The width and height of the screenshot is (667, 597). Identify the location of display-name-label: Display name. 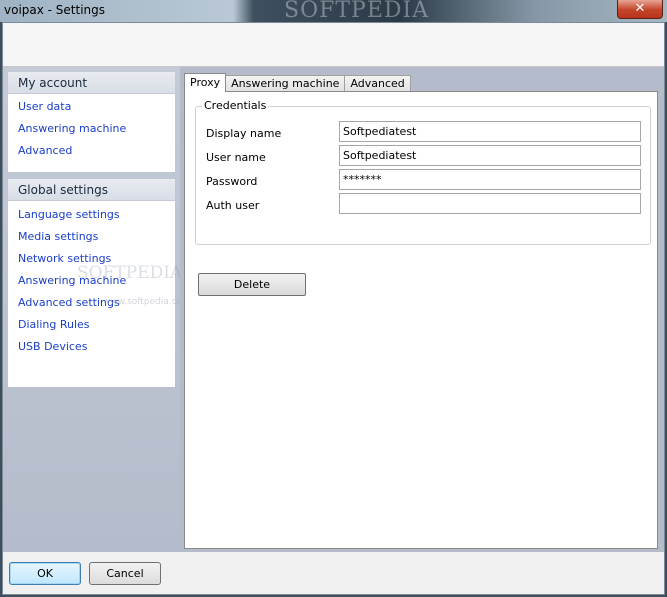
(244, 133).